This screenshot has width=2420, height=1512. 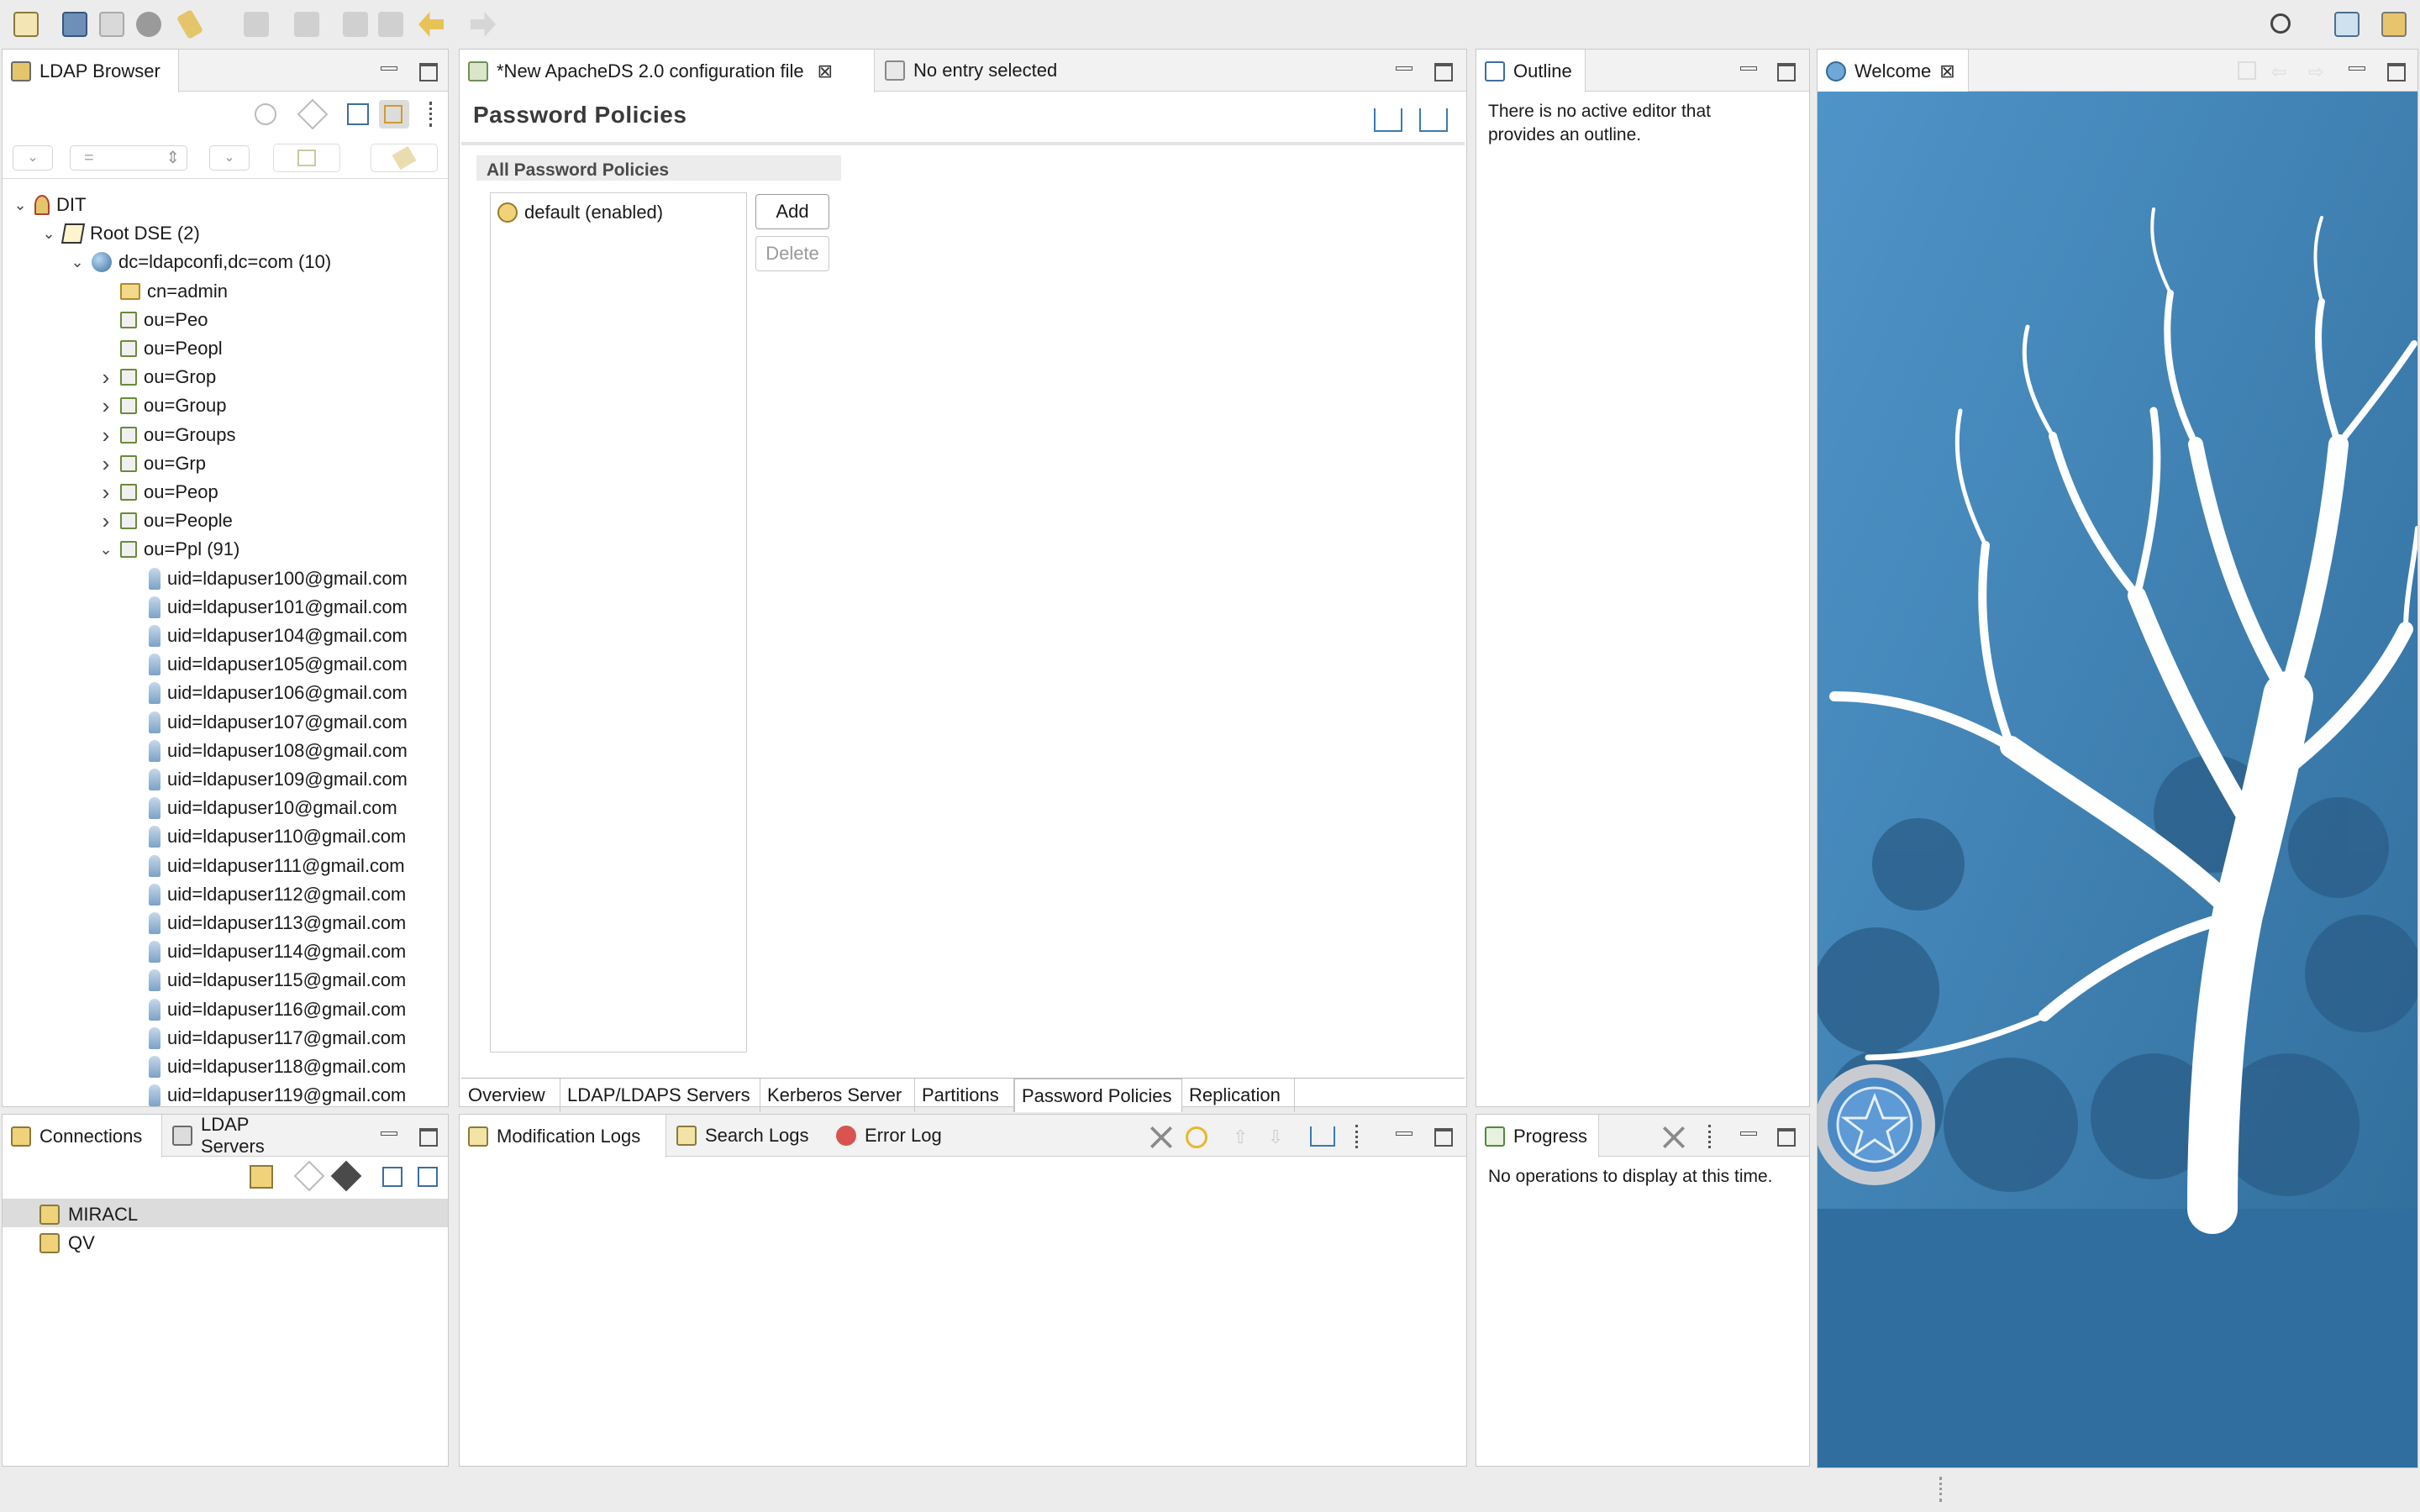 I want to click on tree-node: › ou=Grp, so click(x=152, y=463).